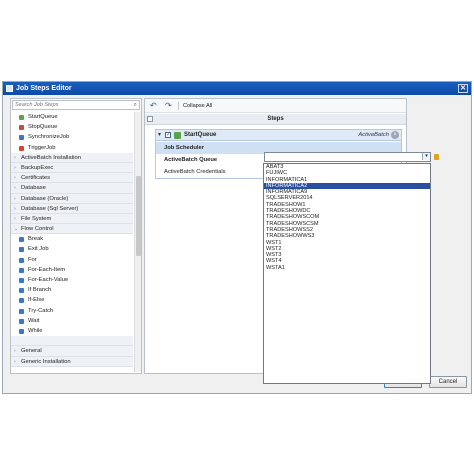 This screenshot has height=474, width=474. Describe the element at coordinates (72, 219) in the screenshot. I see `tree-category: › File System` at that location.